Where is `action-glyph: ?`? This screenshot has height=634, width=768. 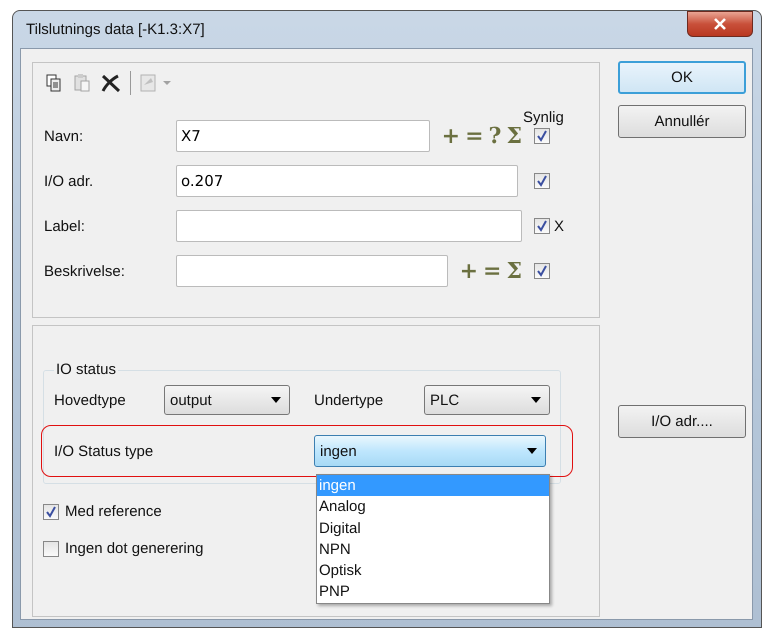
action-glyph: ? is located at coordinates (495, 136).